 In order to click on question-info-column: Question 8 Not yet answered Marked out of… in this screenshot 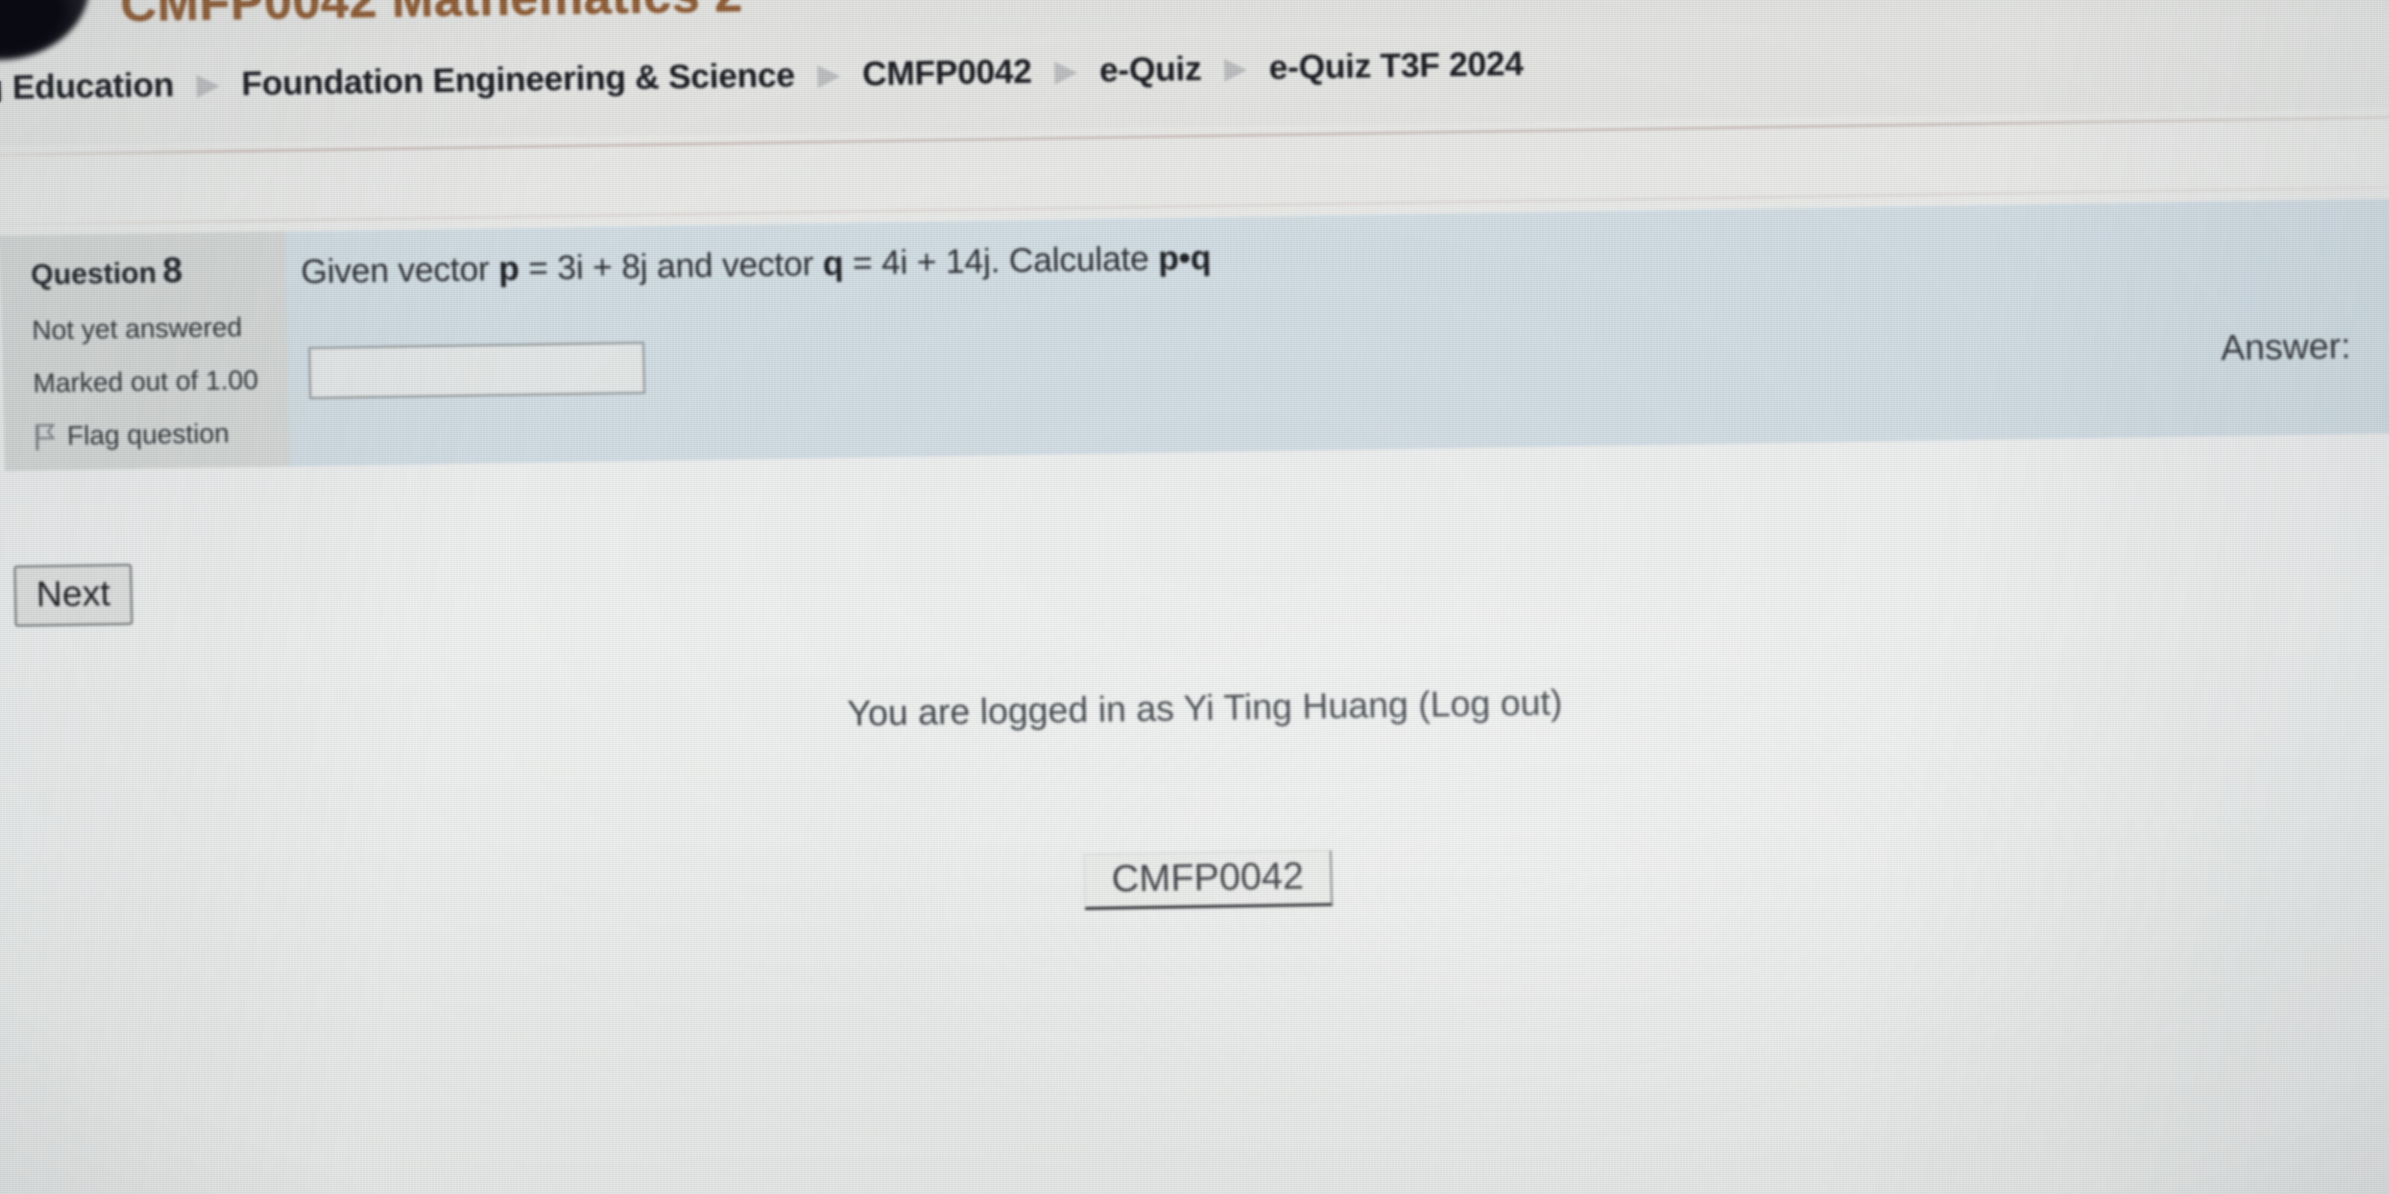, I will do `click(145, 351)`.